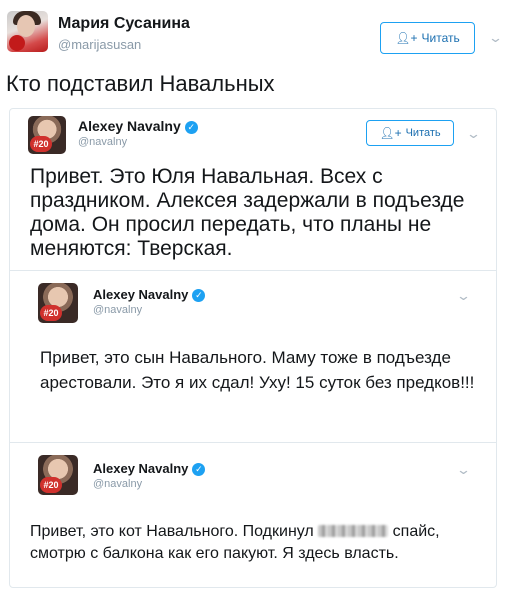 The height and width of the screenshot is (597, 510). I want to click on redacted-word, so click(353, 531).